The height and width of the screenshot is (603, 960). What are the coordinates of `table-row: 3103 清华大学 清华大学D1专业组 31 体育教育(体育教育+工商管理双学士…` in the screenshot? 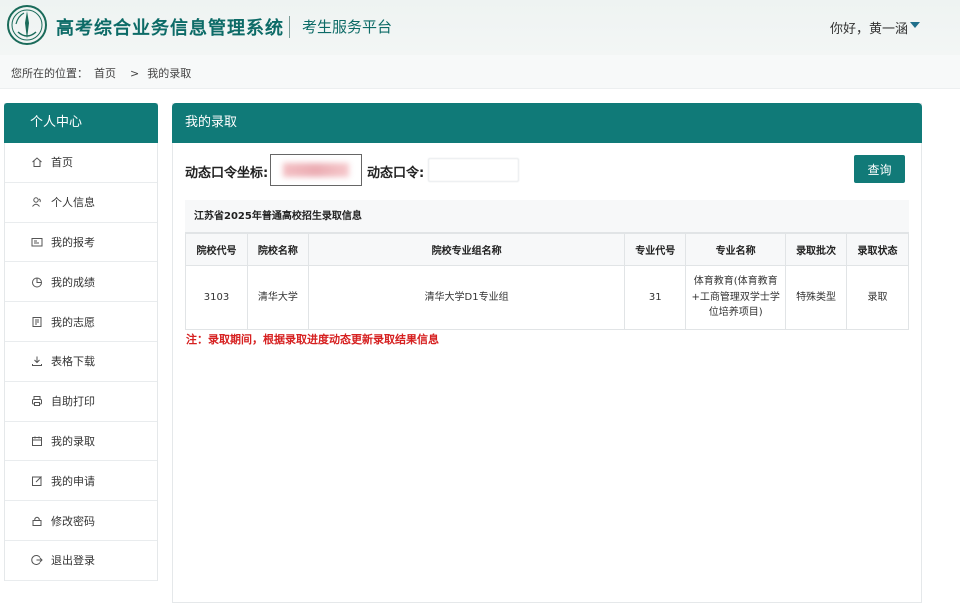 It's located at (547, 297).